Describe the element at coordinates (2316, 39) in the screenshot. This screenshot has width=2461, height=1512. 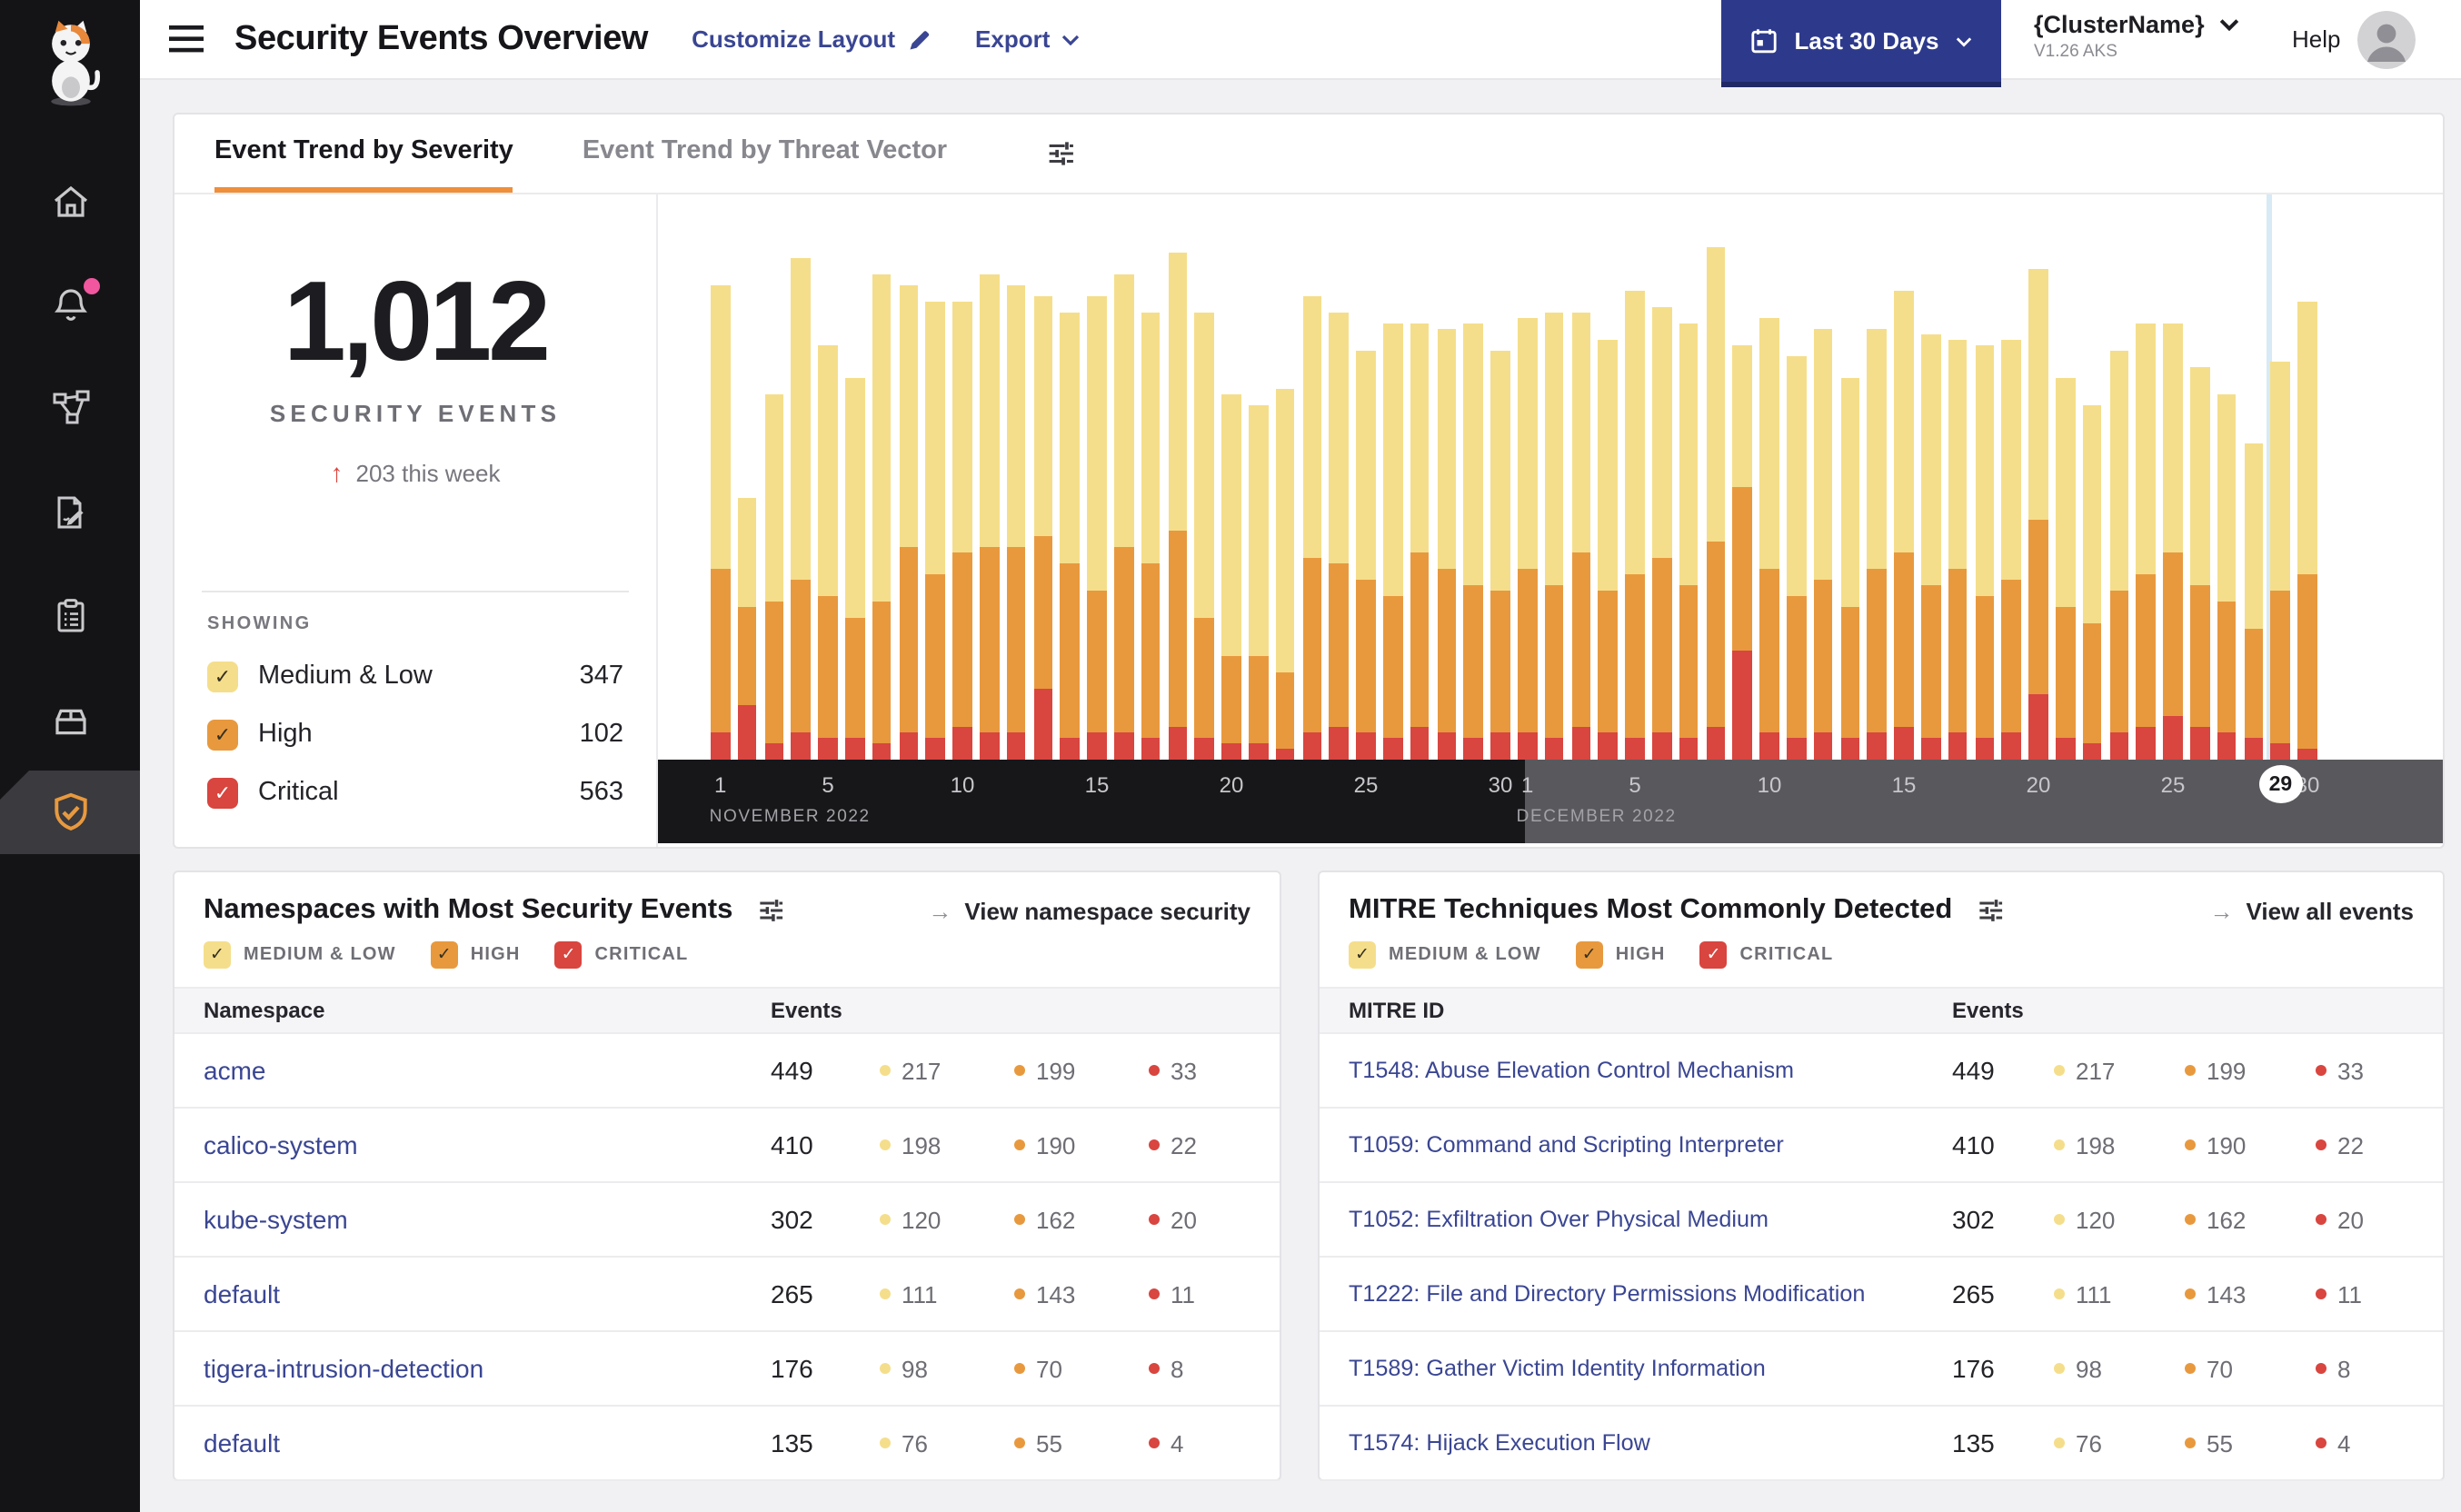
I see `help-link: Help` at that location.